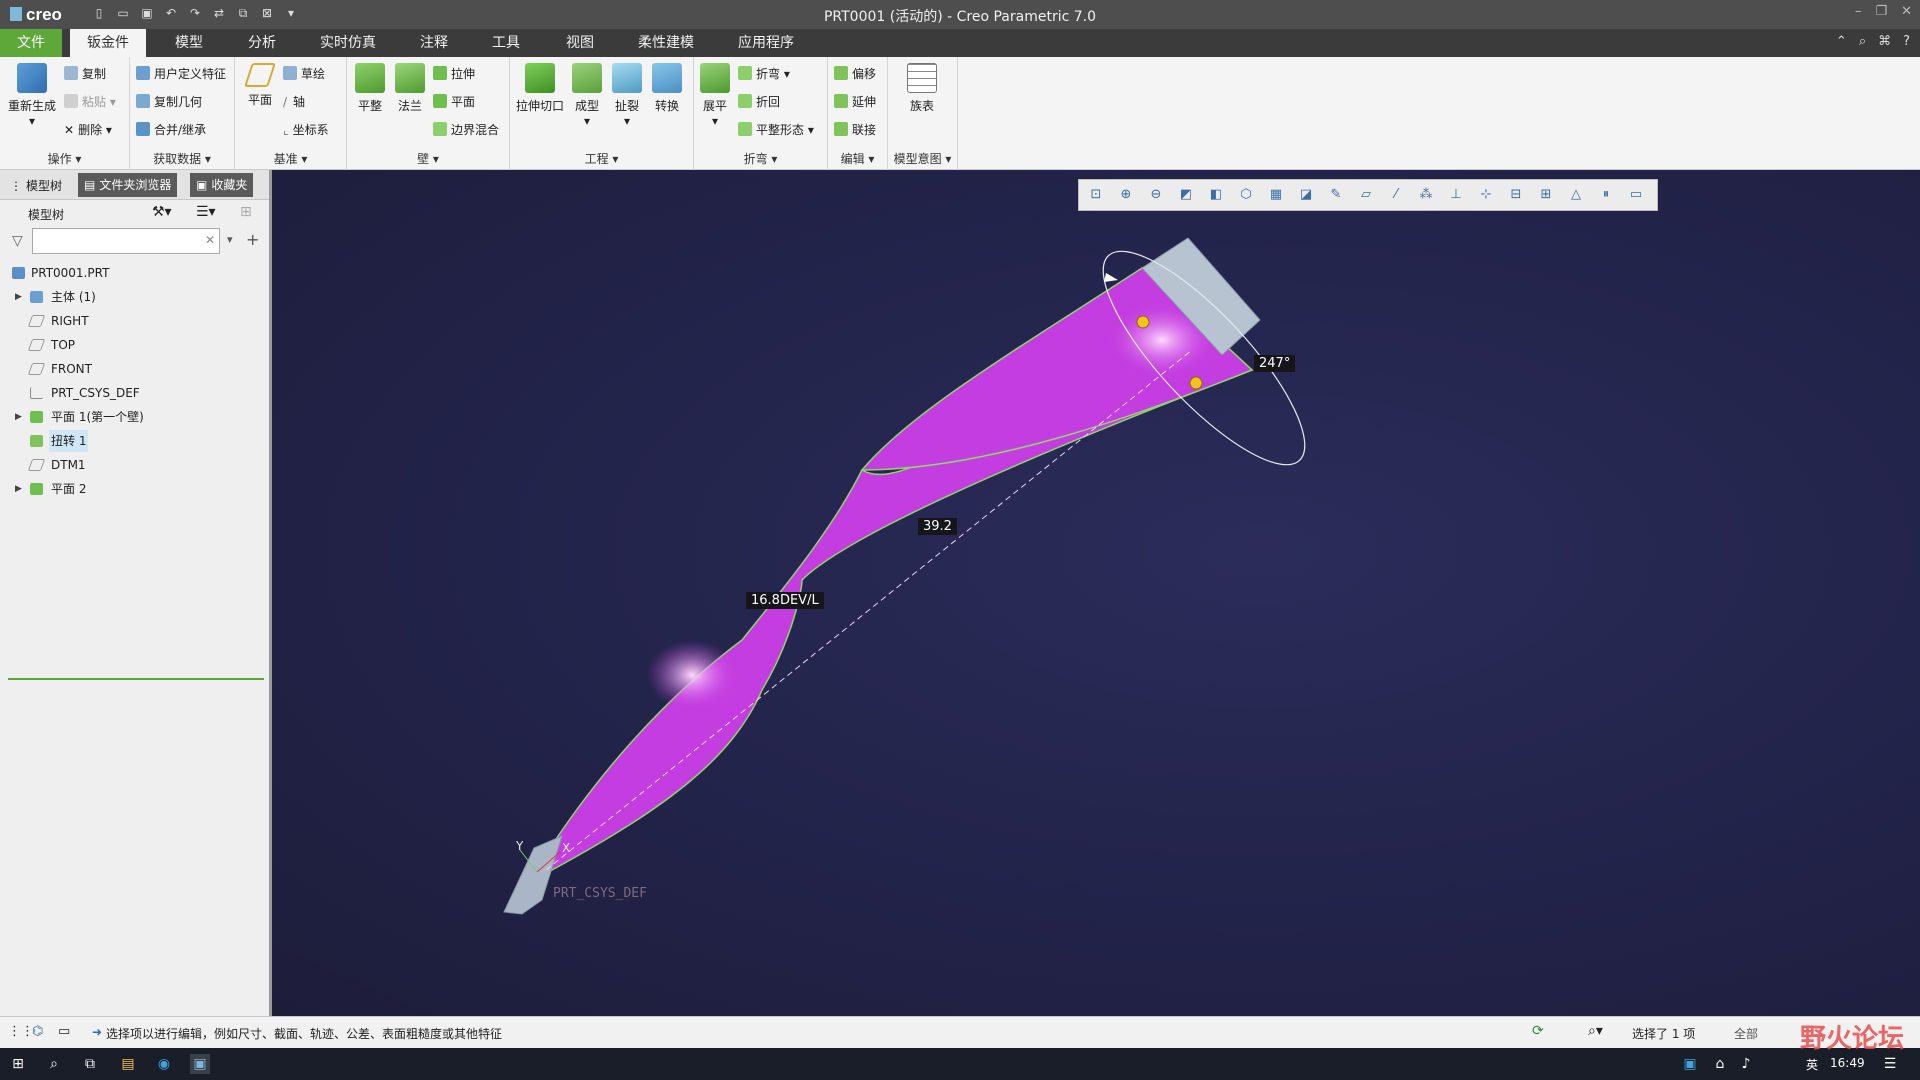 This screenshot has height=1080, width=1920. Describe the element at coordinates (937, 526) in the screenshot. I see `twist-dimension: 39.2` at that location.